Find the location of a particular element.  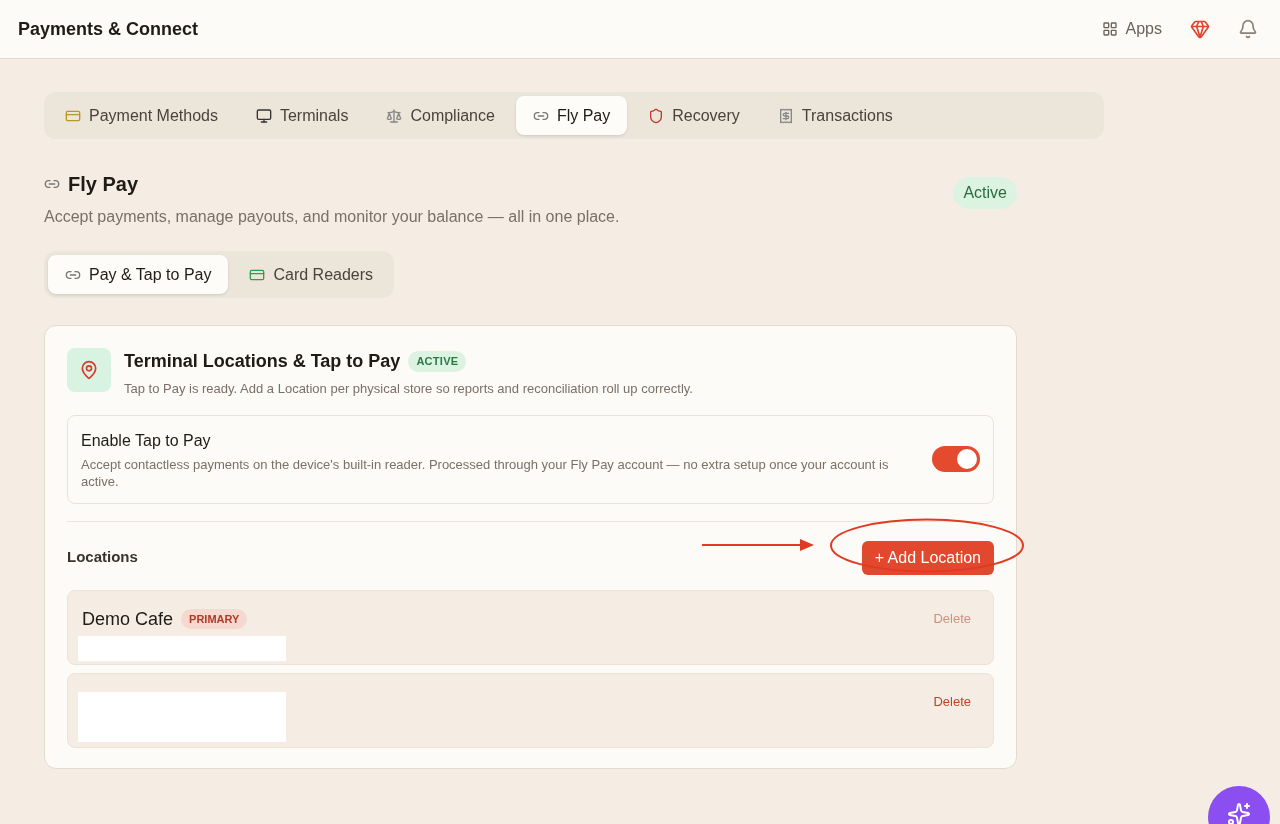

tab: Terminals is located at coordinates (302, 115).